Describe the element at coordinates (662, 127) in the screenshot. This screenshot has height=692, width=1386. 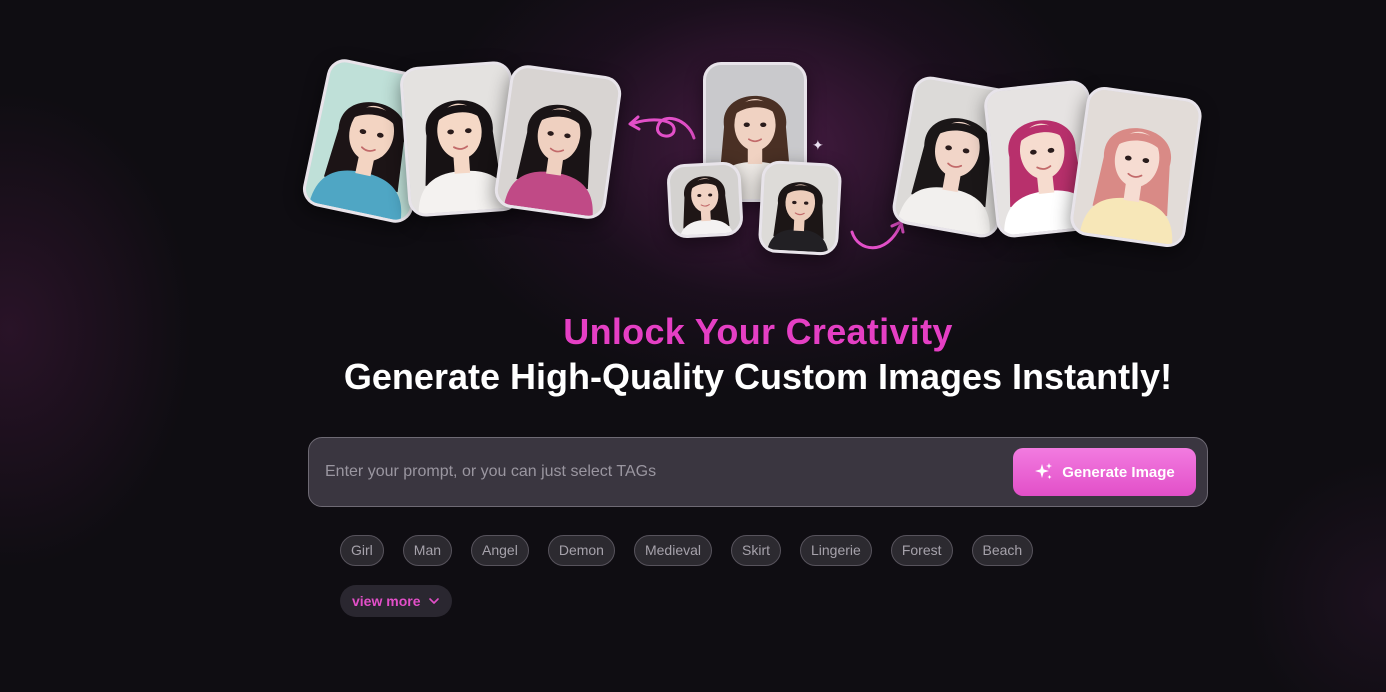
I see `curved-arrow-left-icon` at that location.